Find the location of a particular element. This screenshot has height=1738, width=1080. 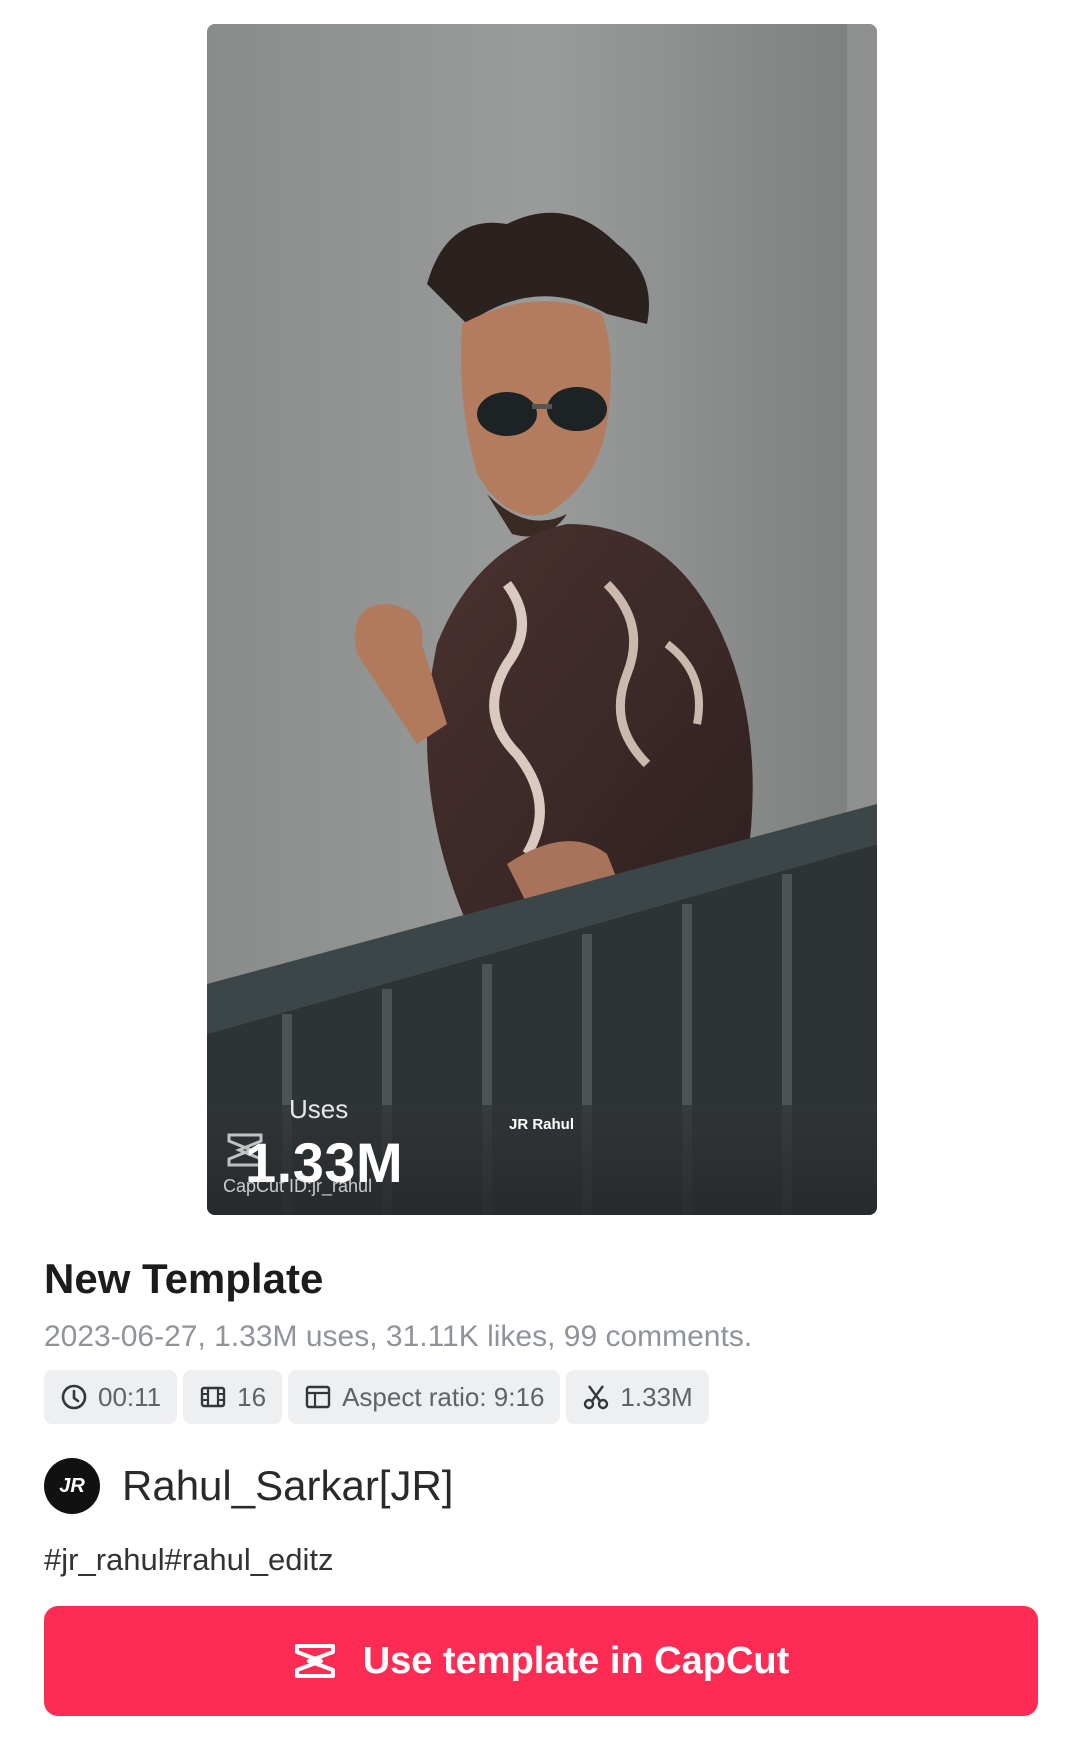

capcut-logo-icon is located at coordinates (314, 1661).